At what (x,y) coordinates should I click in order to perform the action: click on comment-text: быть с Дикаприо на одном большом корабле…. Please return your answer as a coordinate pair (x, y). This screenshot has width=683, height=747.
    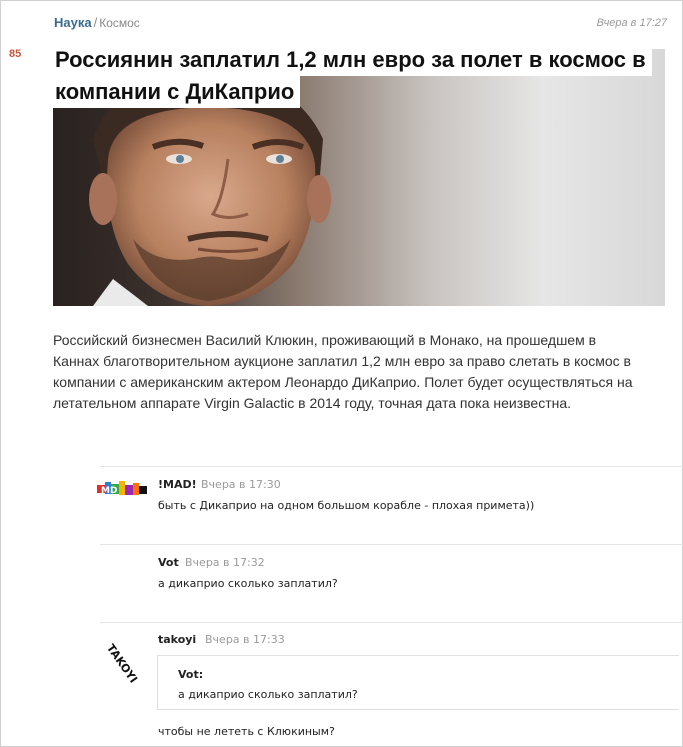
    Looking at the image, I should click on (346, 505).